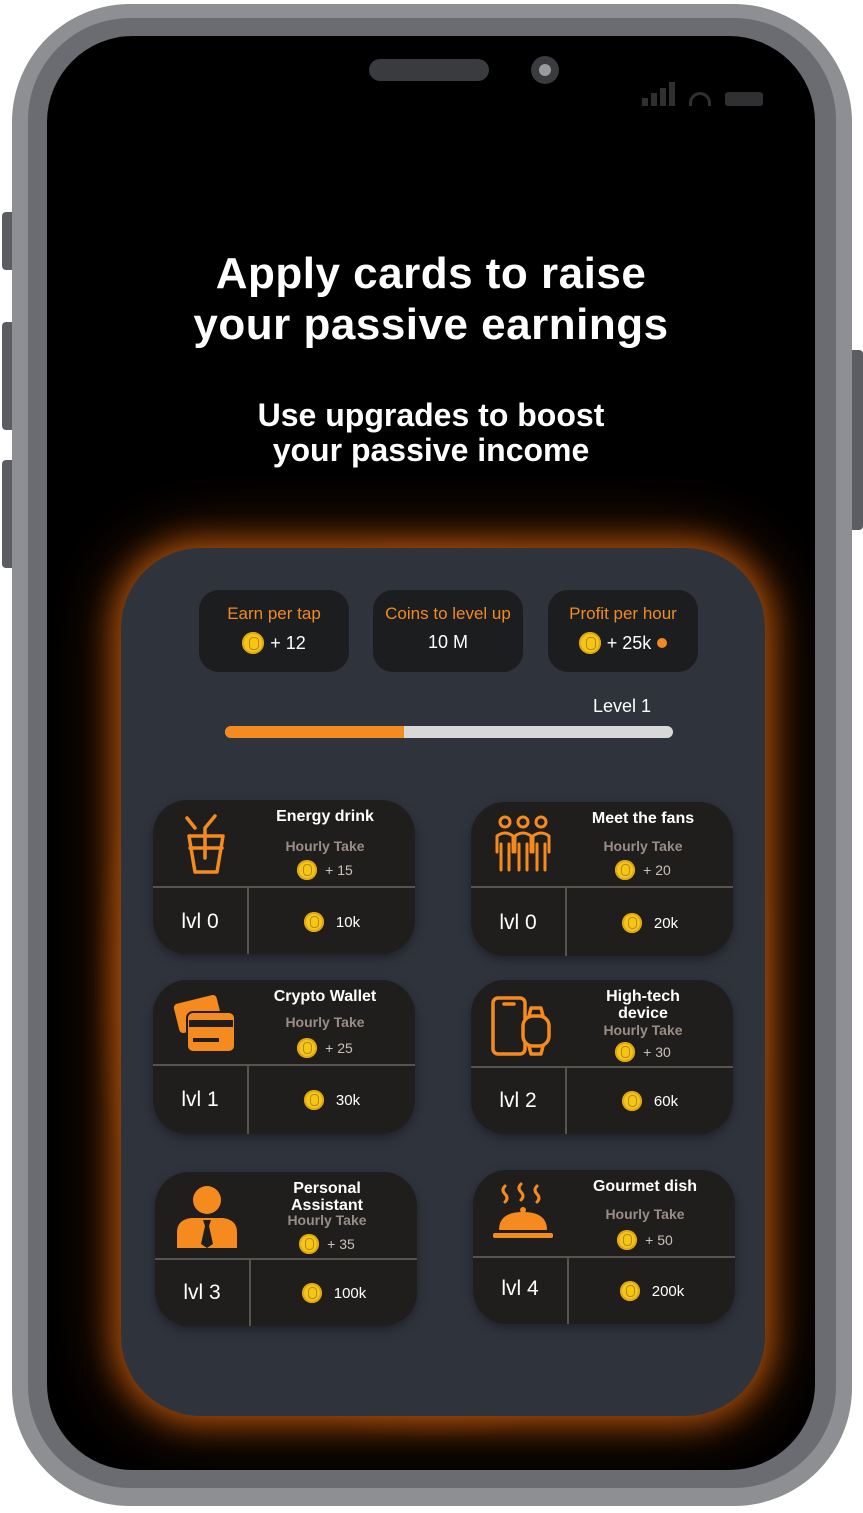  I want to click on subheadline-line-2: your passive income, so click(431, 450).